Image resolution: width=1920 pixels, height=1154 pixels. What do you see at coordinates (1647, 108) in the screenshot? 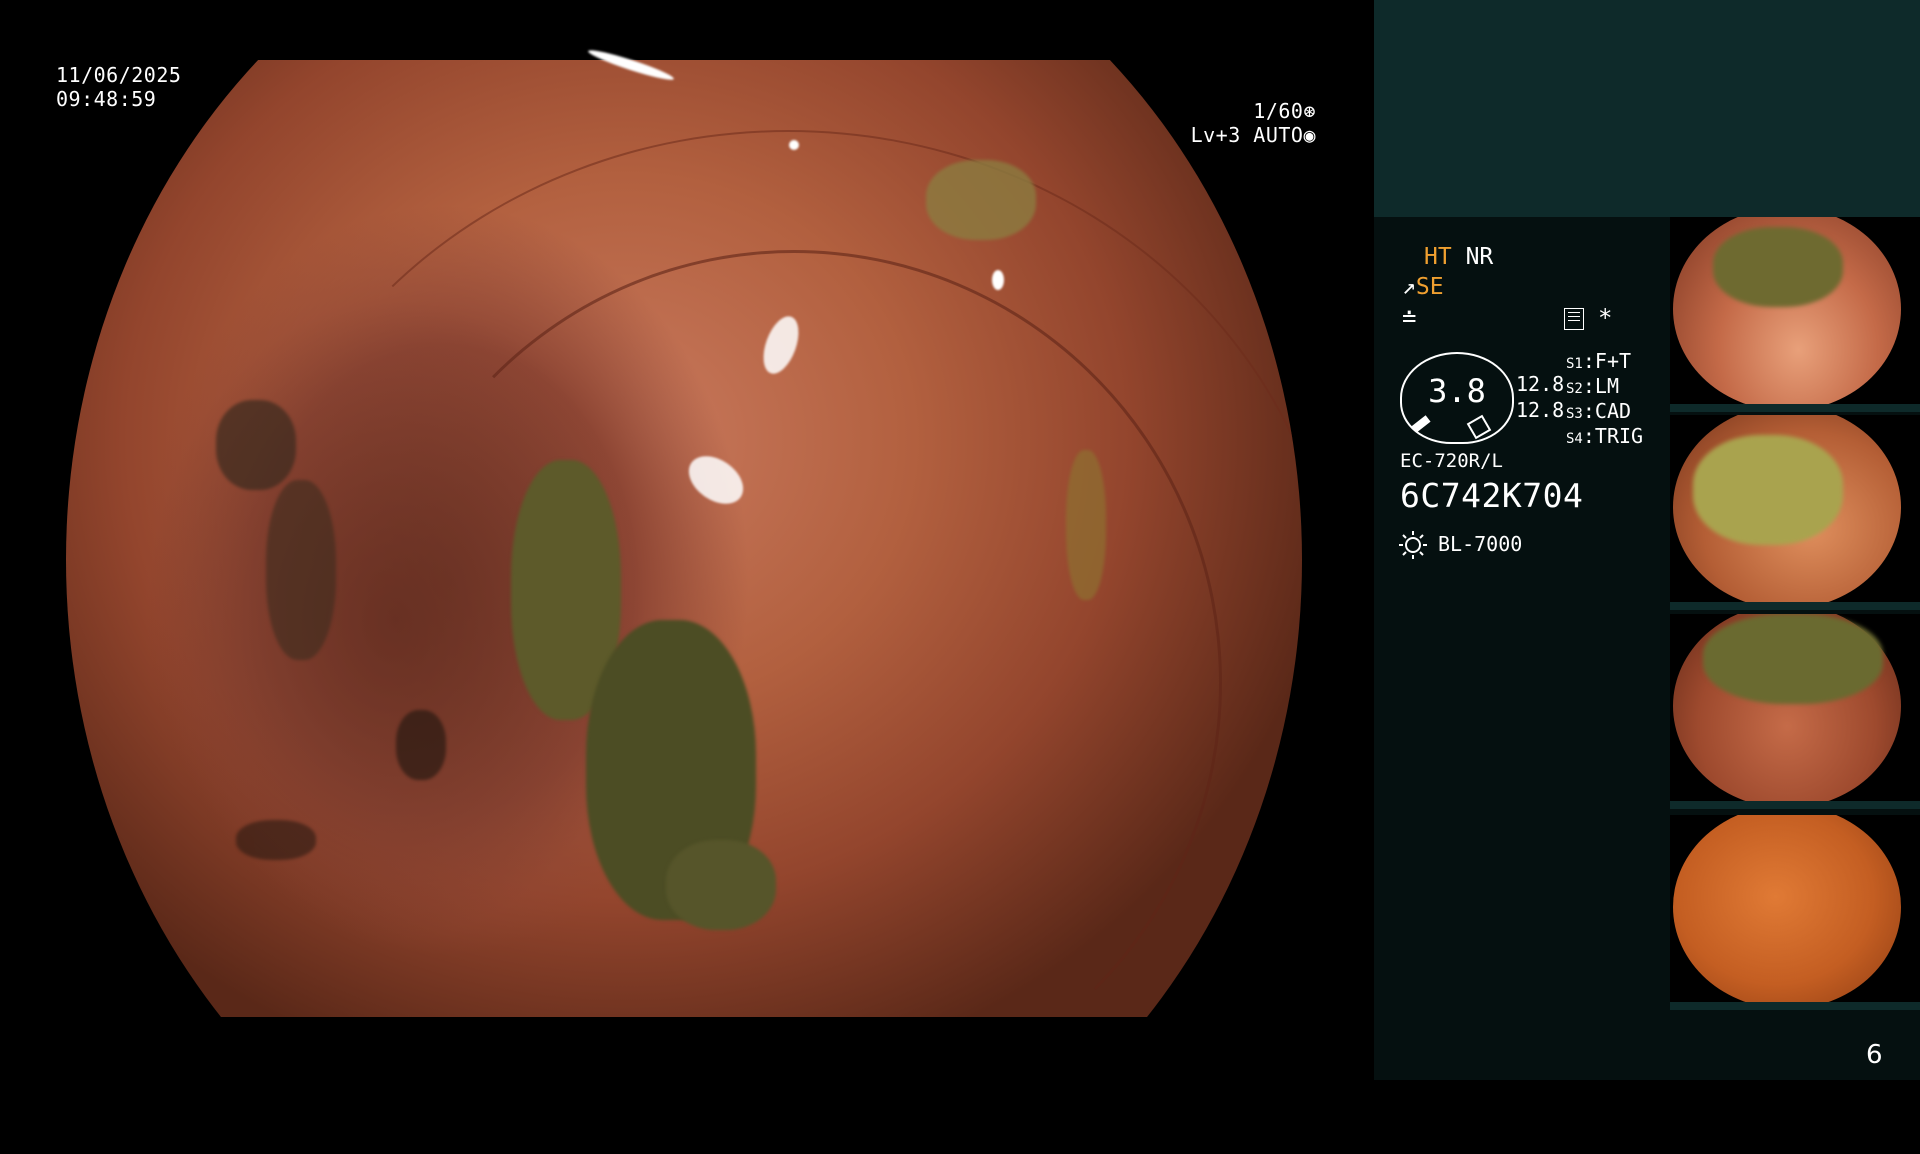
I see `panel-header-area` at bounding box center [1647, 108].